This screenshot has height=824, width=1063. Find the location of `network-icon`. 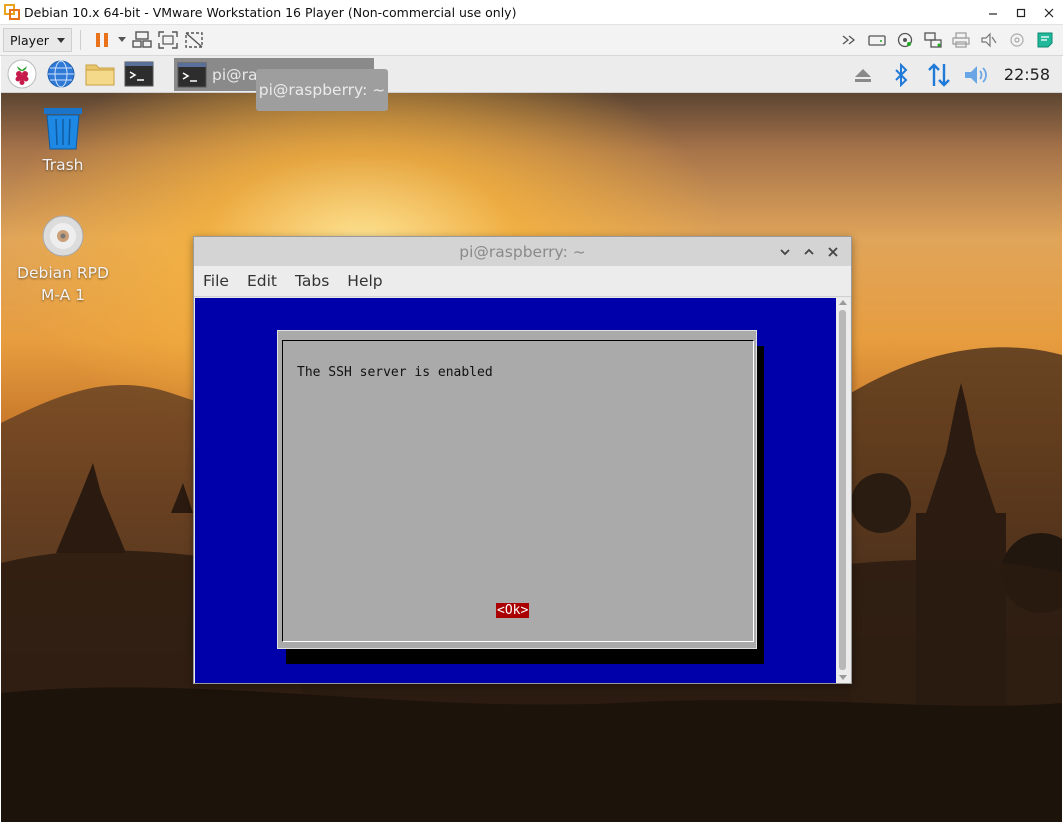

network-icon is located at coordinates (933, 40).